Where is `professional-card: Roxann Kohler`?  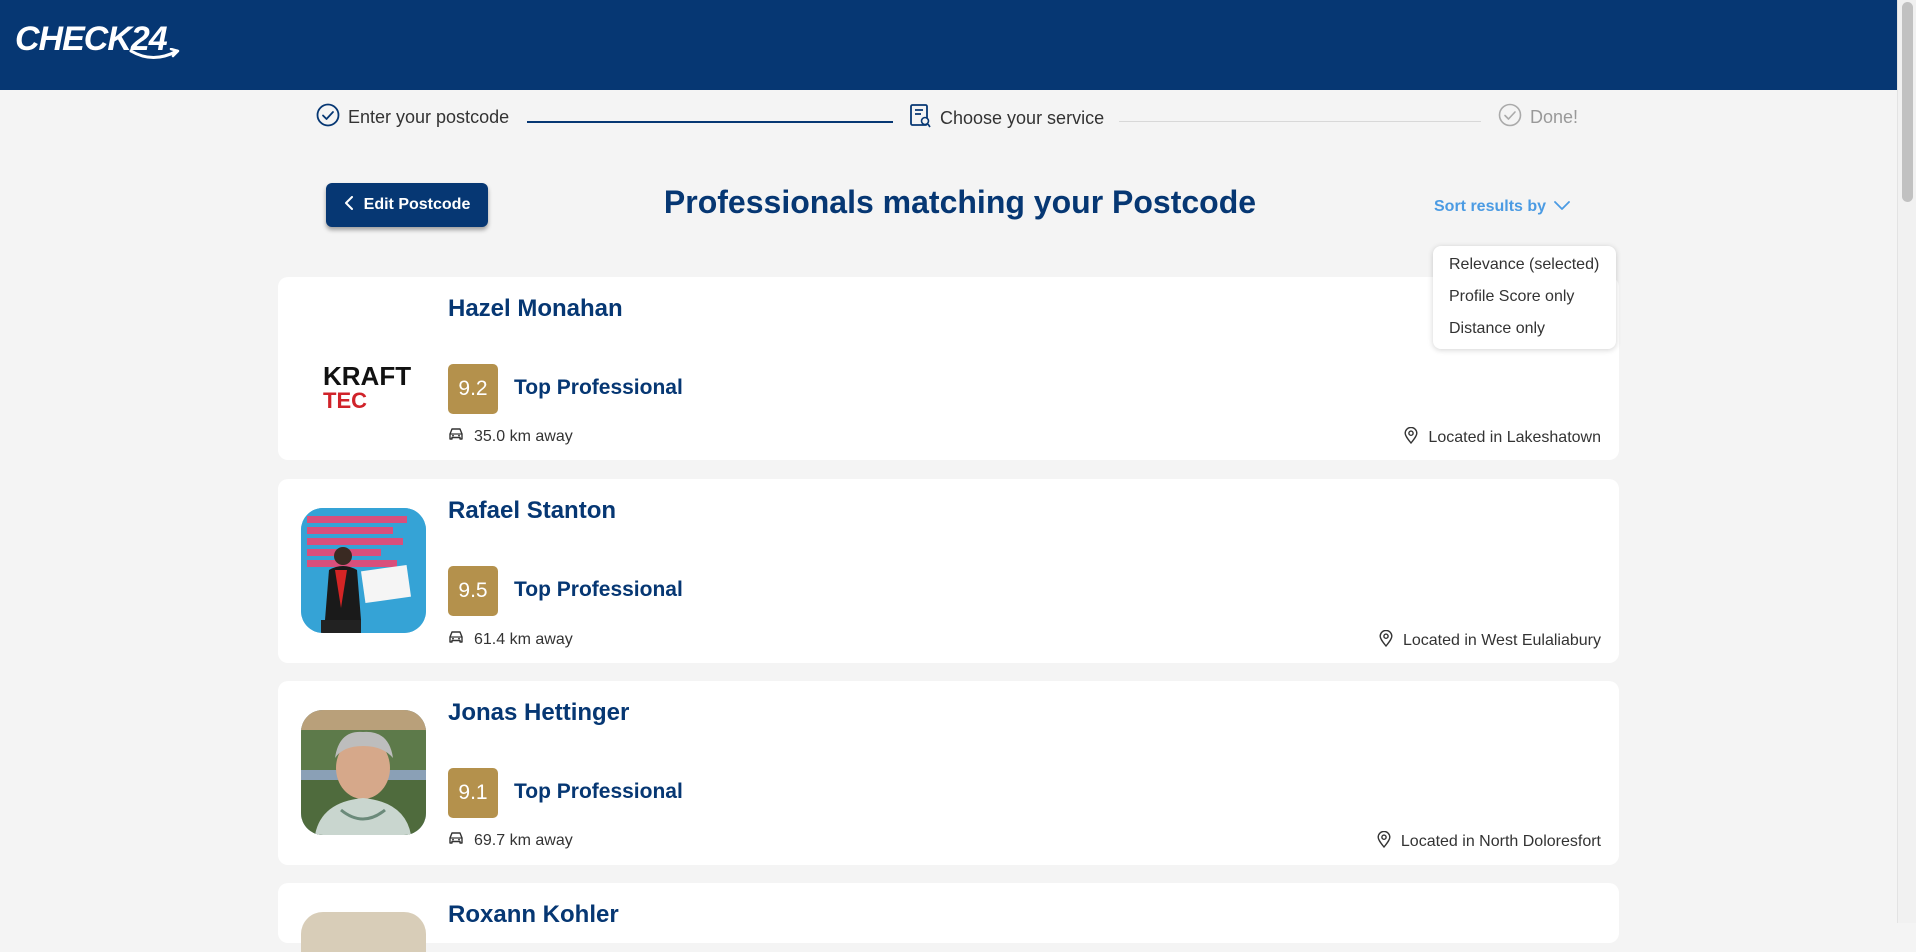 professional-card: Roxann Kohler is located at coordinates (948, 917).